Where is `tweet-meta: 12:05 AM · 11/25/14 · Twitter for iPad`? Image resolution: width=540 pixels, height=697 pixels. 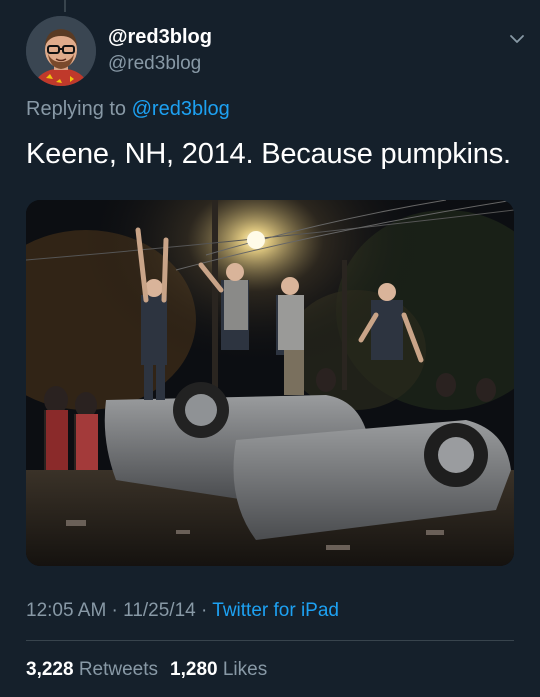
tweet-meta: 12:05 AM · 11/25/14 · Twitter for iPad is located at coordinates (182, 611).